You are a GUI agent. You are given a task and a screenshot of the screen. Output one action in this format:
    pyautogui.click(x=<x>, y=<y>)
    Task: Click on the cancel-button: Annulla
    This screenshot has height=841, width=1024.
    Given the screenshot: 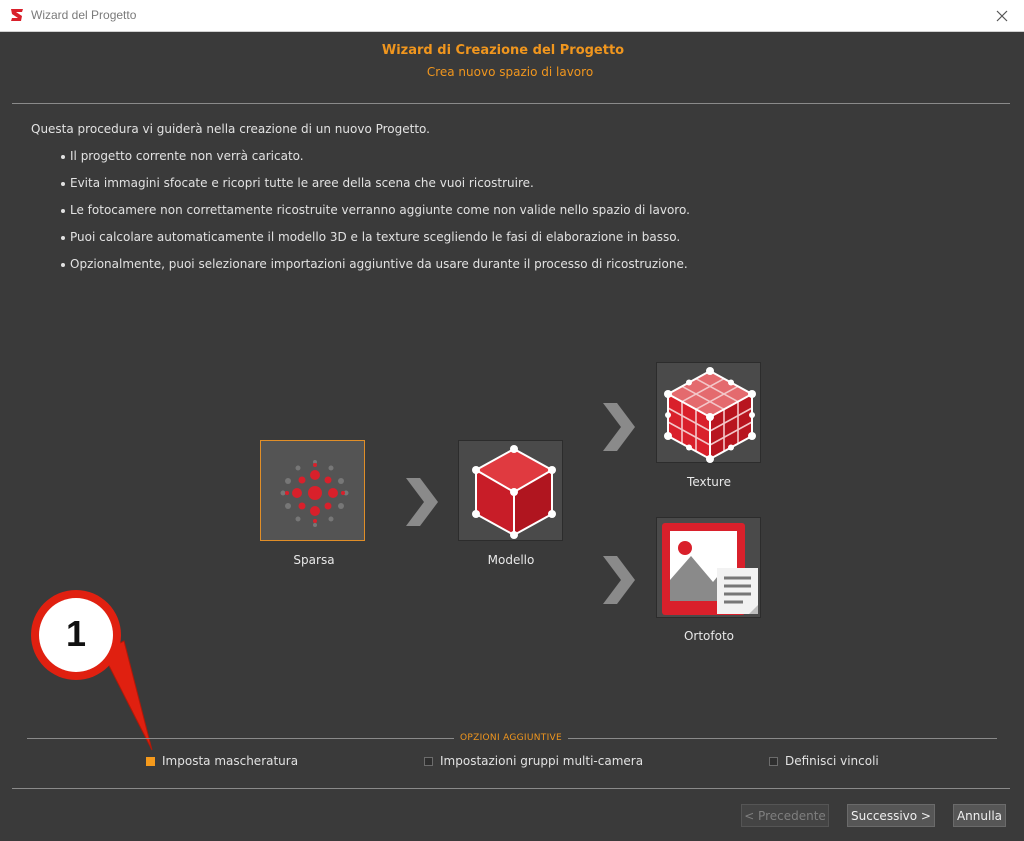 What is the action you would take?
    pyautogui.click(x=979, y=815)
    